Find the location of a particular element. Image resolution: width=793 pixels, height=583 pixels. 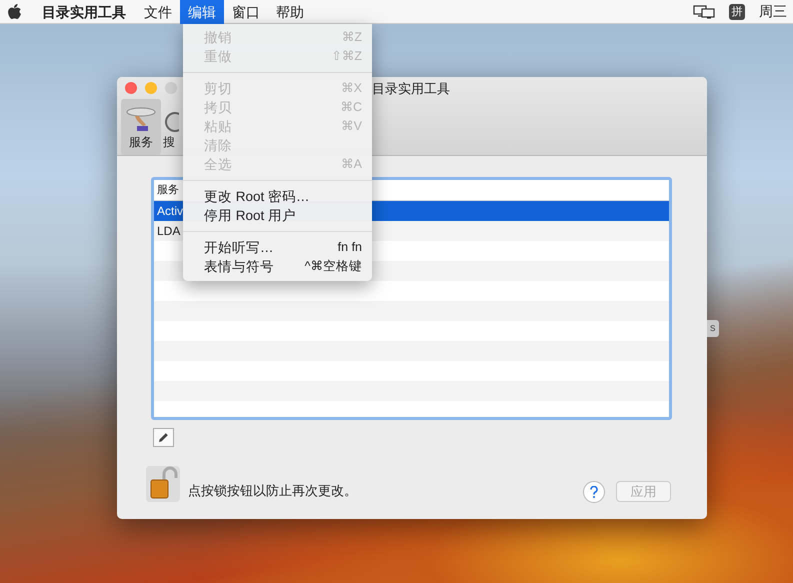

menu-item: 开始听写… fn fn is located at coordinates (277, 247).